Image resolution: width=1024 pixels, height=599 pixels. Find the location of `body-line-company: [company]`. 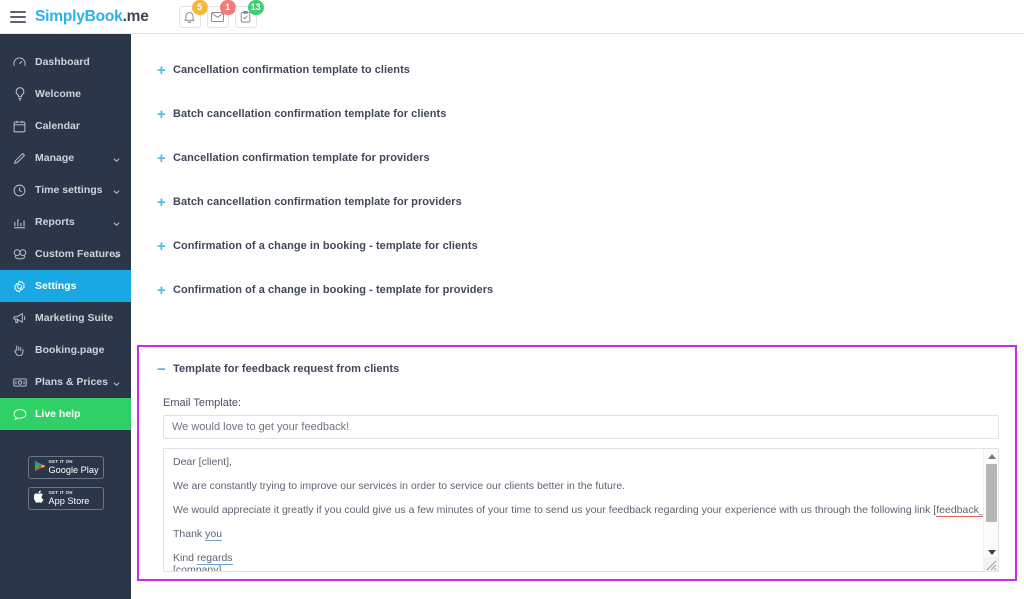

body-line-company: [company] is located at coordinates (197, 568).